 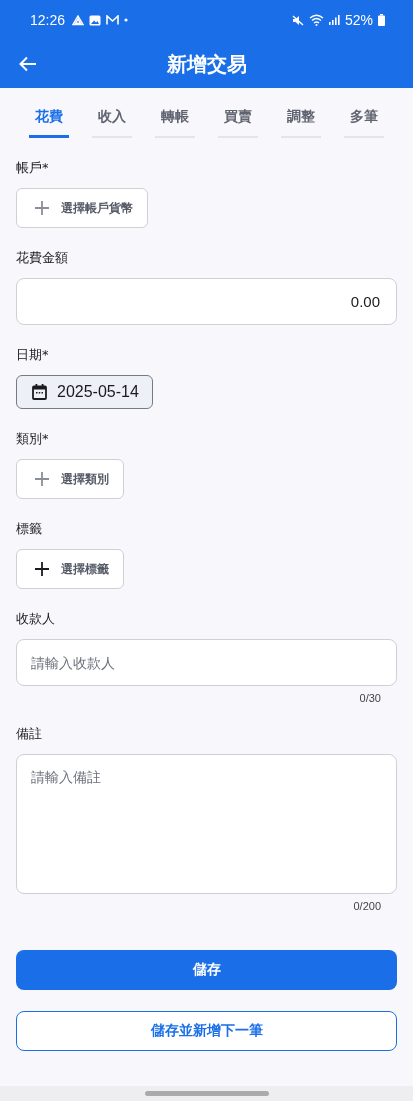 I want to click on field-label: 日期*, so click(x=32, y=355).